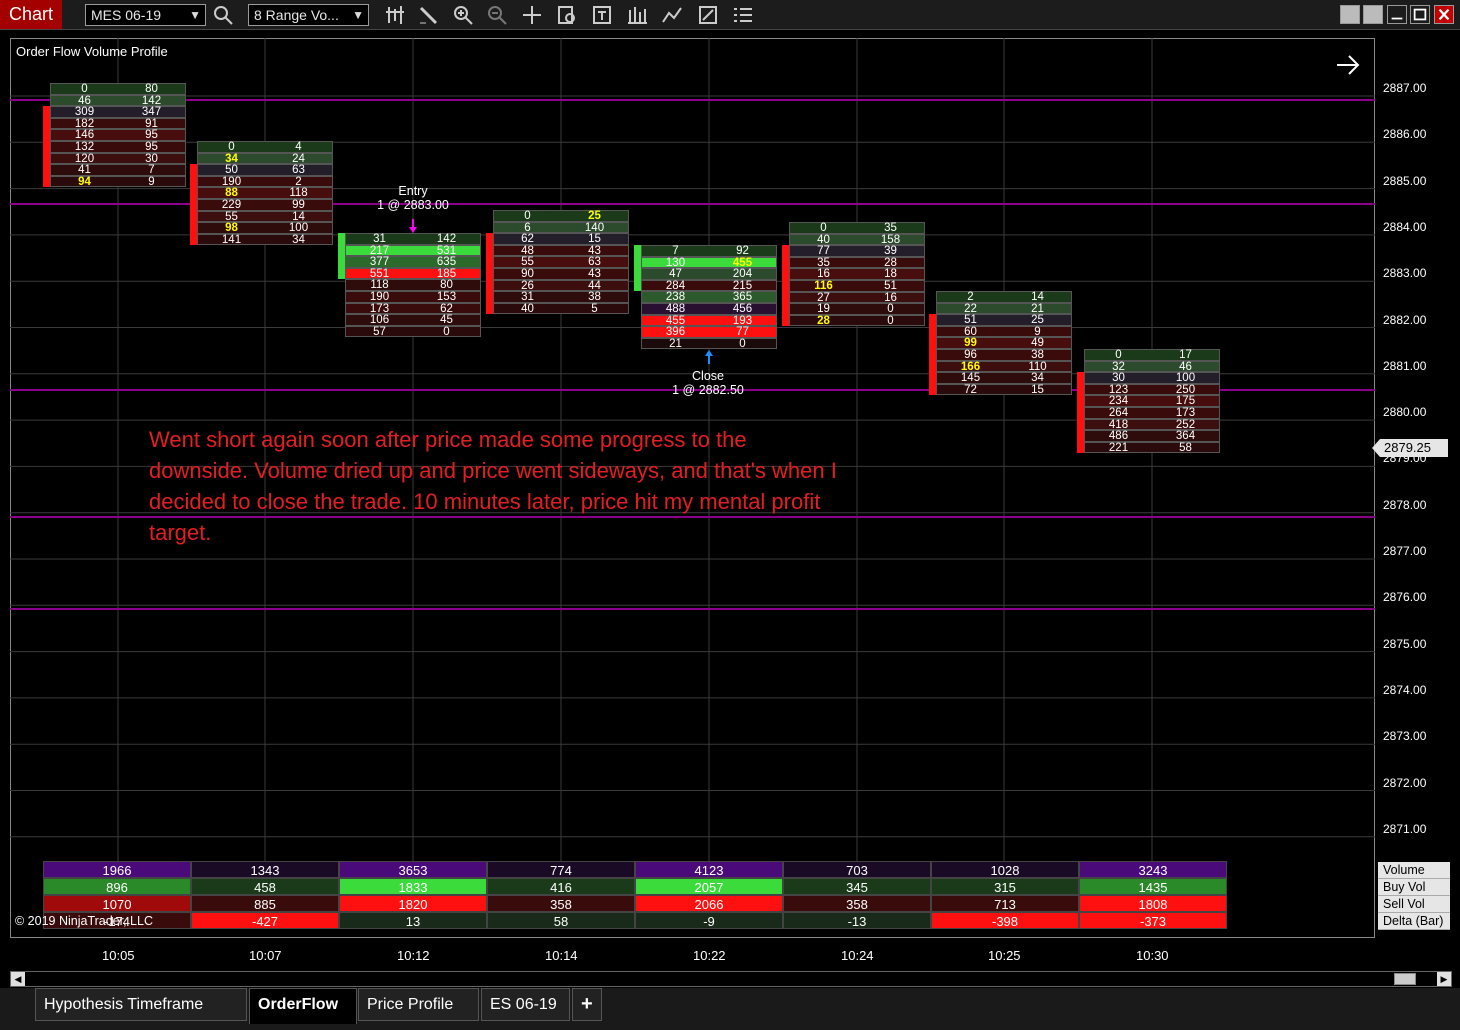  What do you see at coordinates (857, 886) in the screenshot?
I see `buy-volume-cell: 345` at bounding box center [857, 886].